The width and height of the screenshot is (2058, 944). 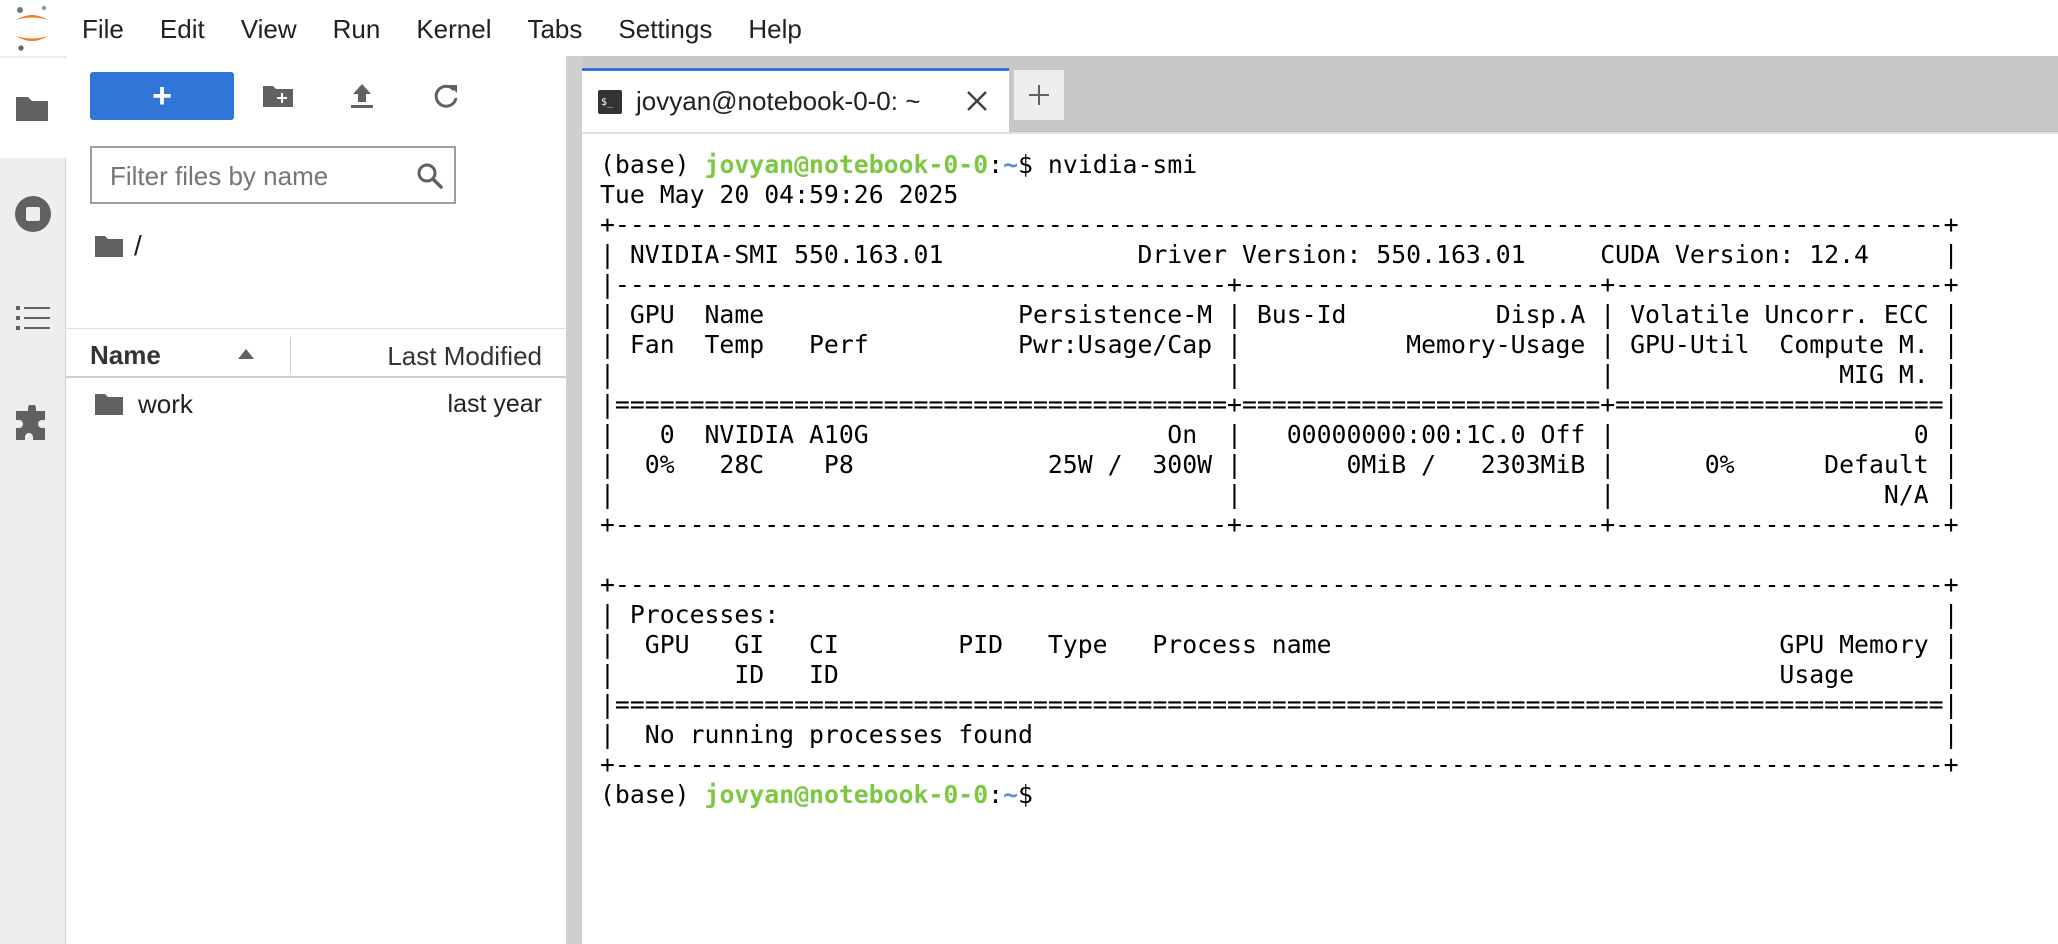 What do you see at coordinates (574, 500) in the screenshot?
I see `panel-splitter` at bounding box center [574, 500].